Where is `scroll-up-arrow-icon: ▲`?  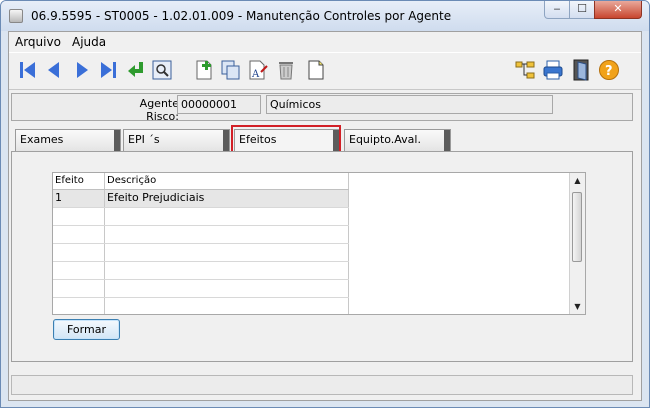 scroll-up-arrow-icon: ▲ is located at coordinates (577, 180).